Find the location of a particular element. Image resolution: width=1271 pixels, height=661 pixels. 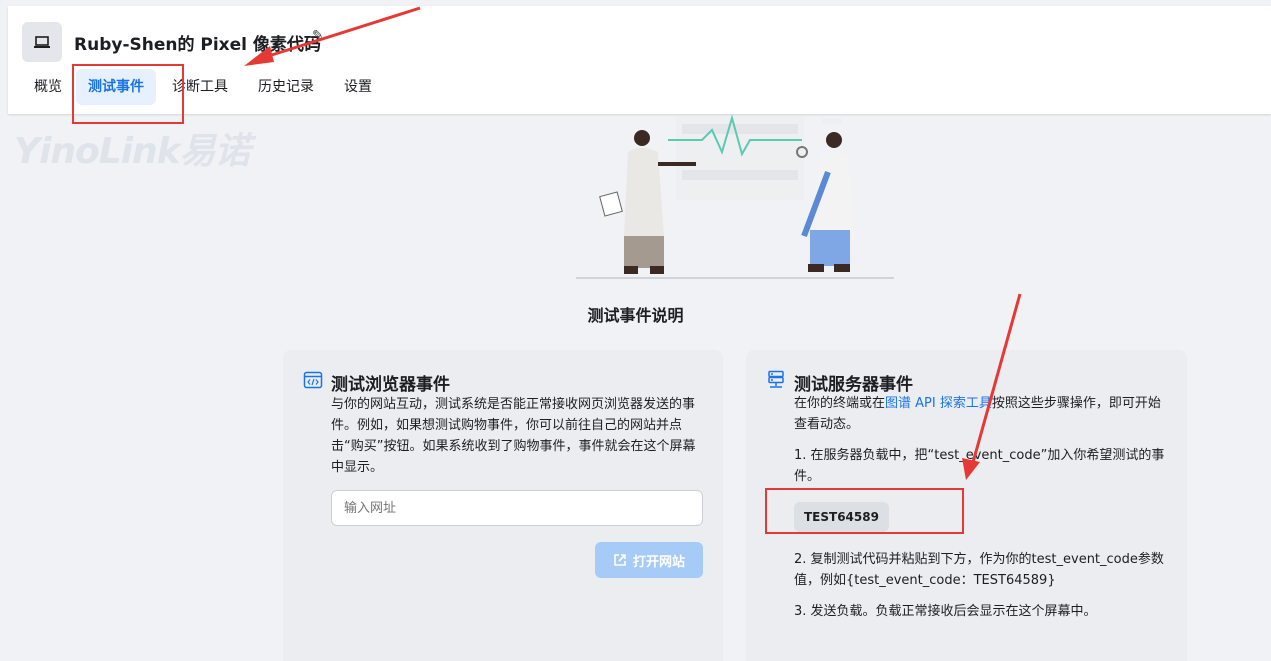

open-website-button: 打开网站 is located at coordinates (649, 560).